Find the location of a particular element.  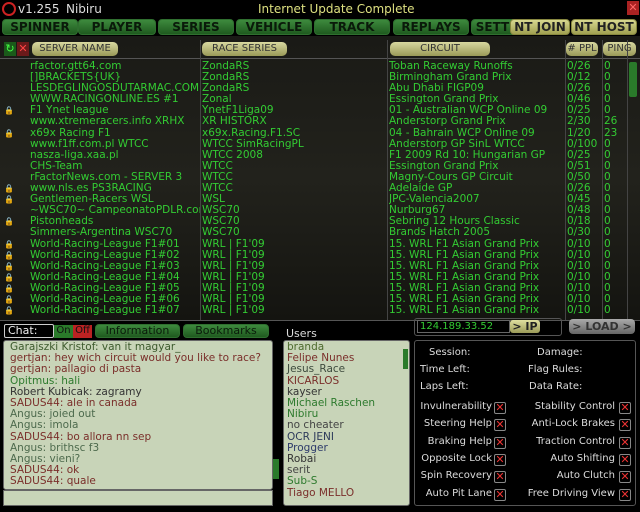

server-ppl: 0/12 is located at coordinates (579, 78).